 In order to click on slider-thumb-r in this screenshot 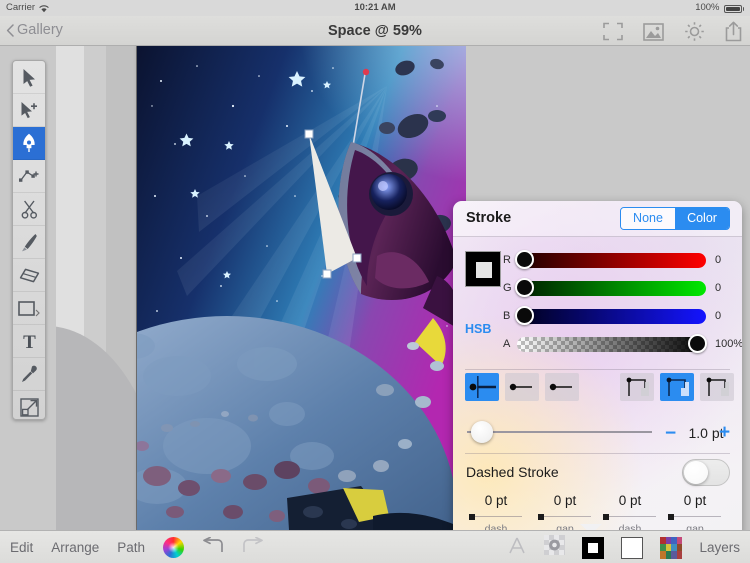, I will do `click(524, 259)`.